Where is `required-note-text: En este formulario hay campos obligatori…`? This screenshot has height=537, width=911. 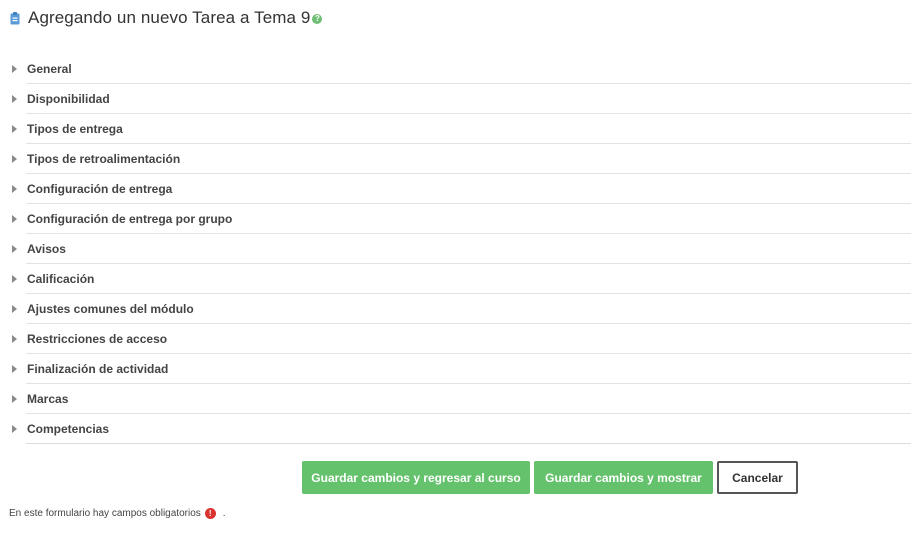
required-note-text: En este formulario hay campos obligatori… is located at coordinates (105, 513).